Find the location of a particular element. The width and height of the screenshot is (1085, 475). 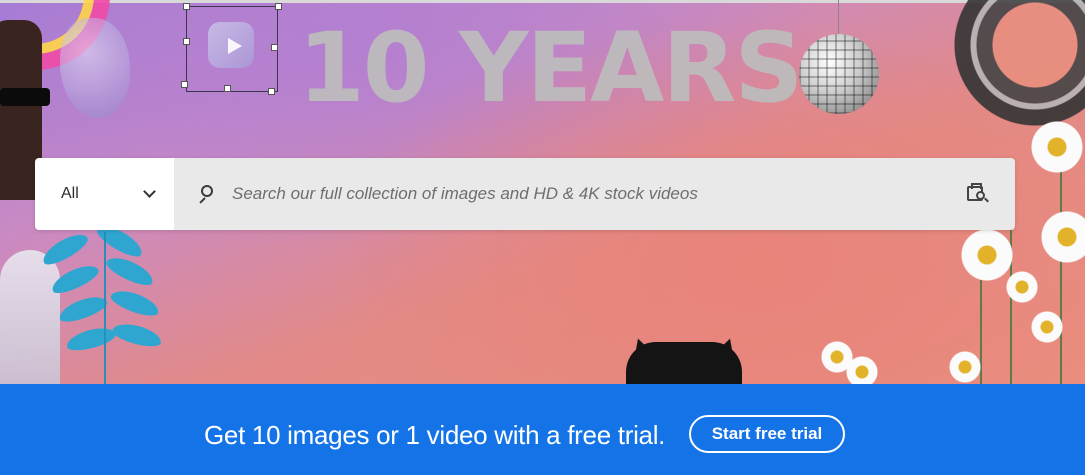

sunglasses-decoration is located at coordinates (25, 97).